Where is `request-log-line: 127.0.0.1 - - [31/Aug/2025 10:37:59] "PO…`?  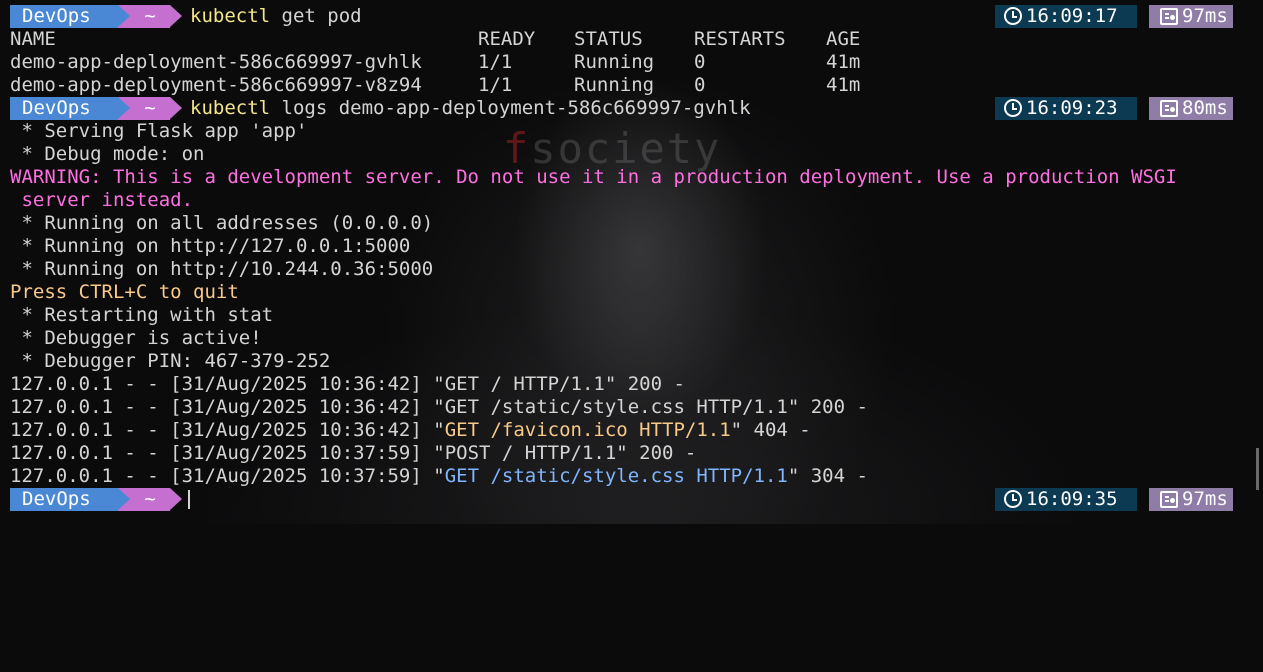 request-log-line: 127.0.0.1 - - [31/Aug/2025 10:37:59] "PO… is located at coordinates (353, 453).